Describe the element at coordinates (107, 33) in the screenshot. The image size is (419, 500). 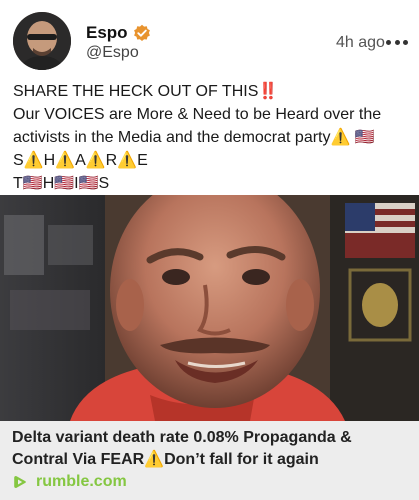
I see `author-display-name: Espo` at that location.